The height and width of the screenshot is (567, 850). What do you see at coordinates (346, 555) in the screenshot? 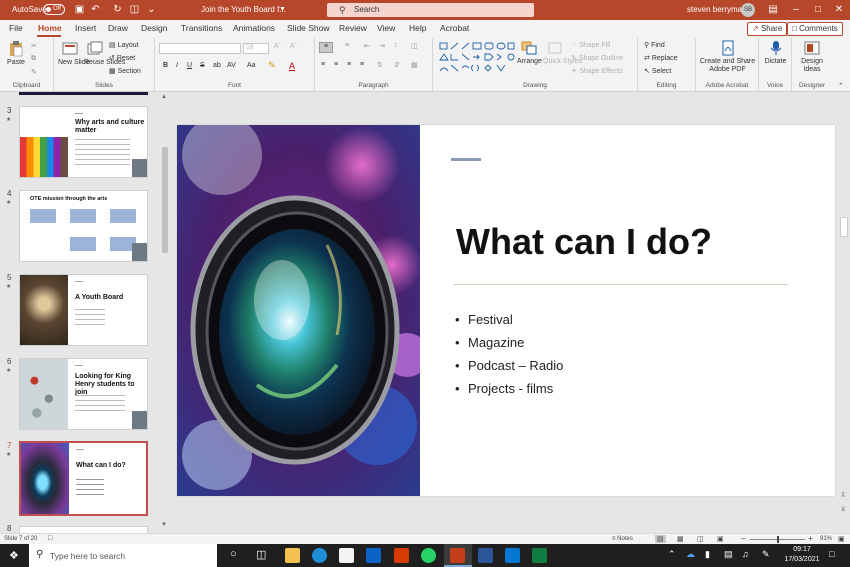
I see `store-icon` at bounding box center [346, 555].